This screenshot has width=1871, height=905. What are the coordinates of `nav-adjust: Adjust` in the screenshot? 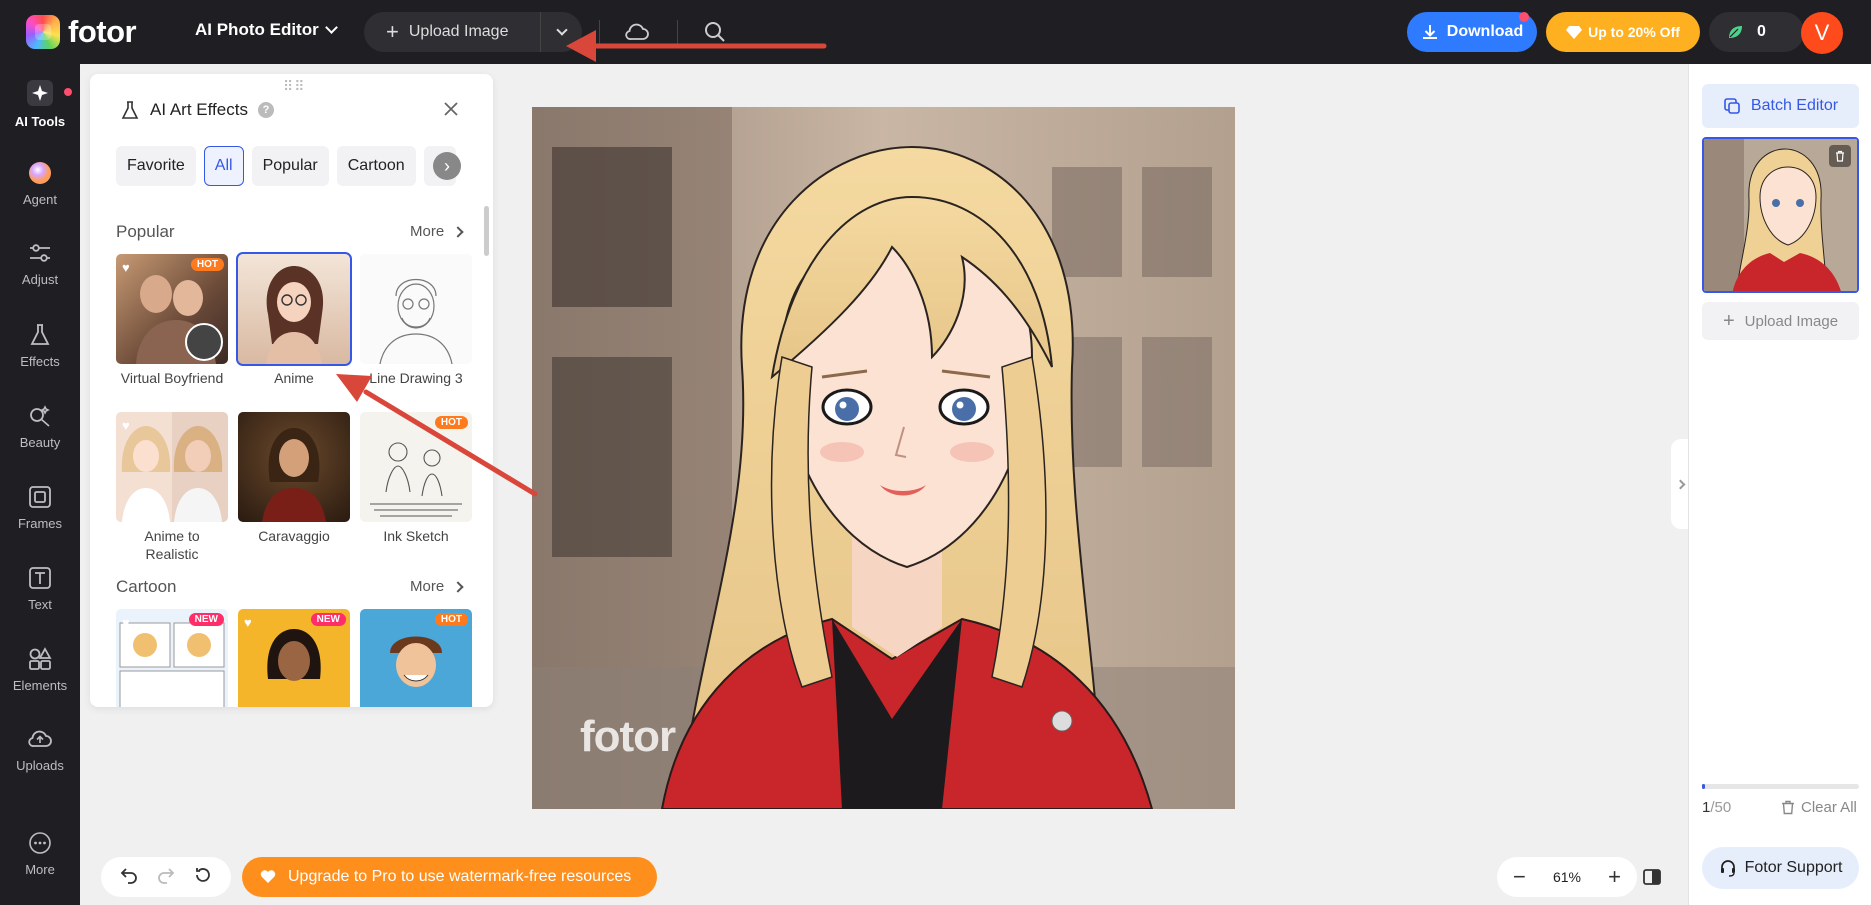 It's located at (40, 263).